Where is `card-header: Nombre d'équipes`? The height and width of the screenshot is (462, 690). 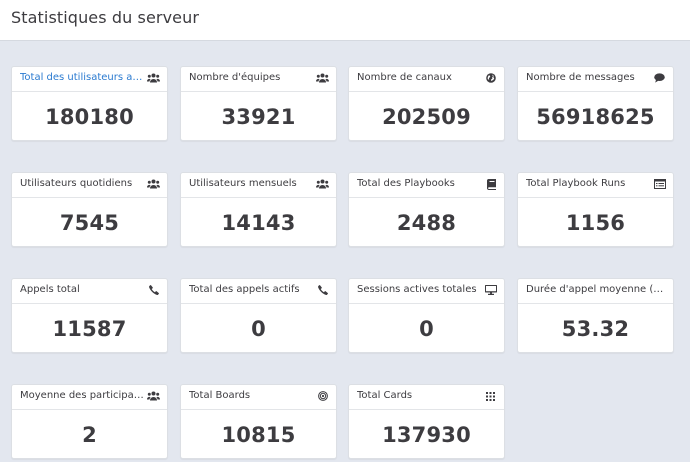
card-header: Nombre d'équipes is located at coordinates (258, 79).